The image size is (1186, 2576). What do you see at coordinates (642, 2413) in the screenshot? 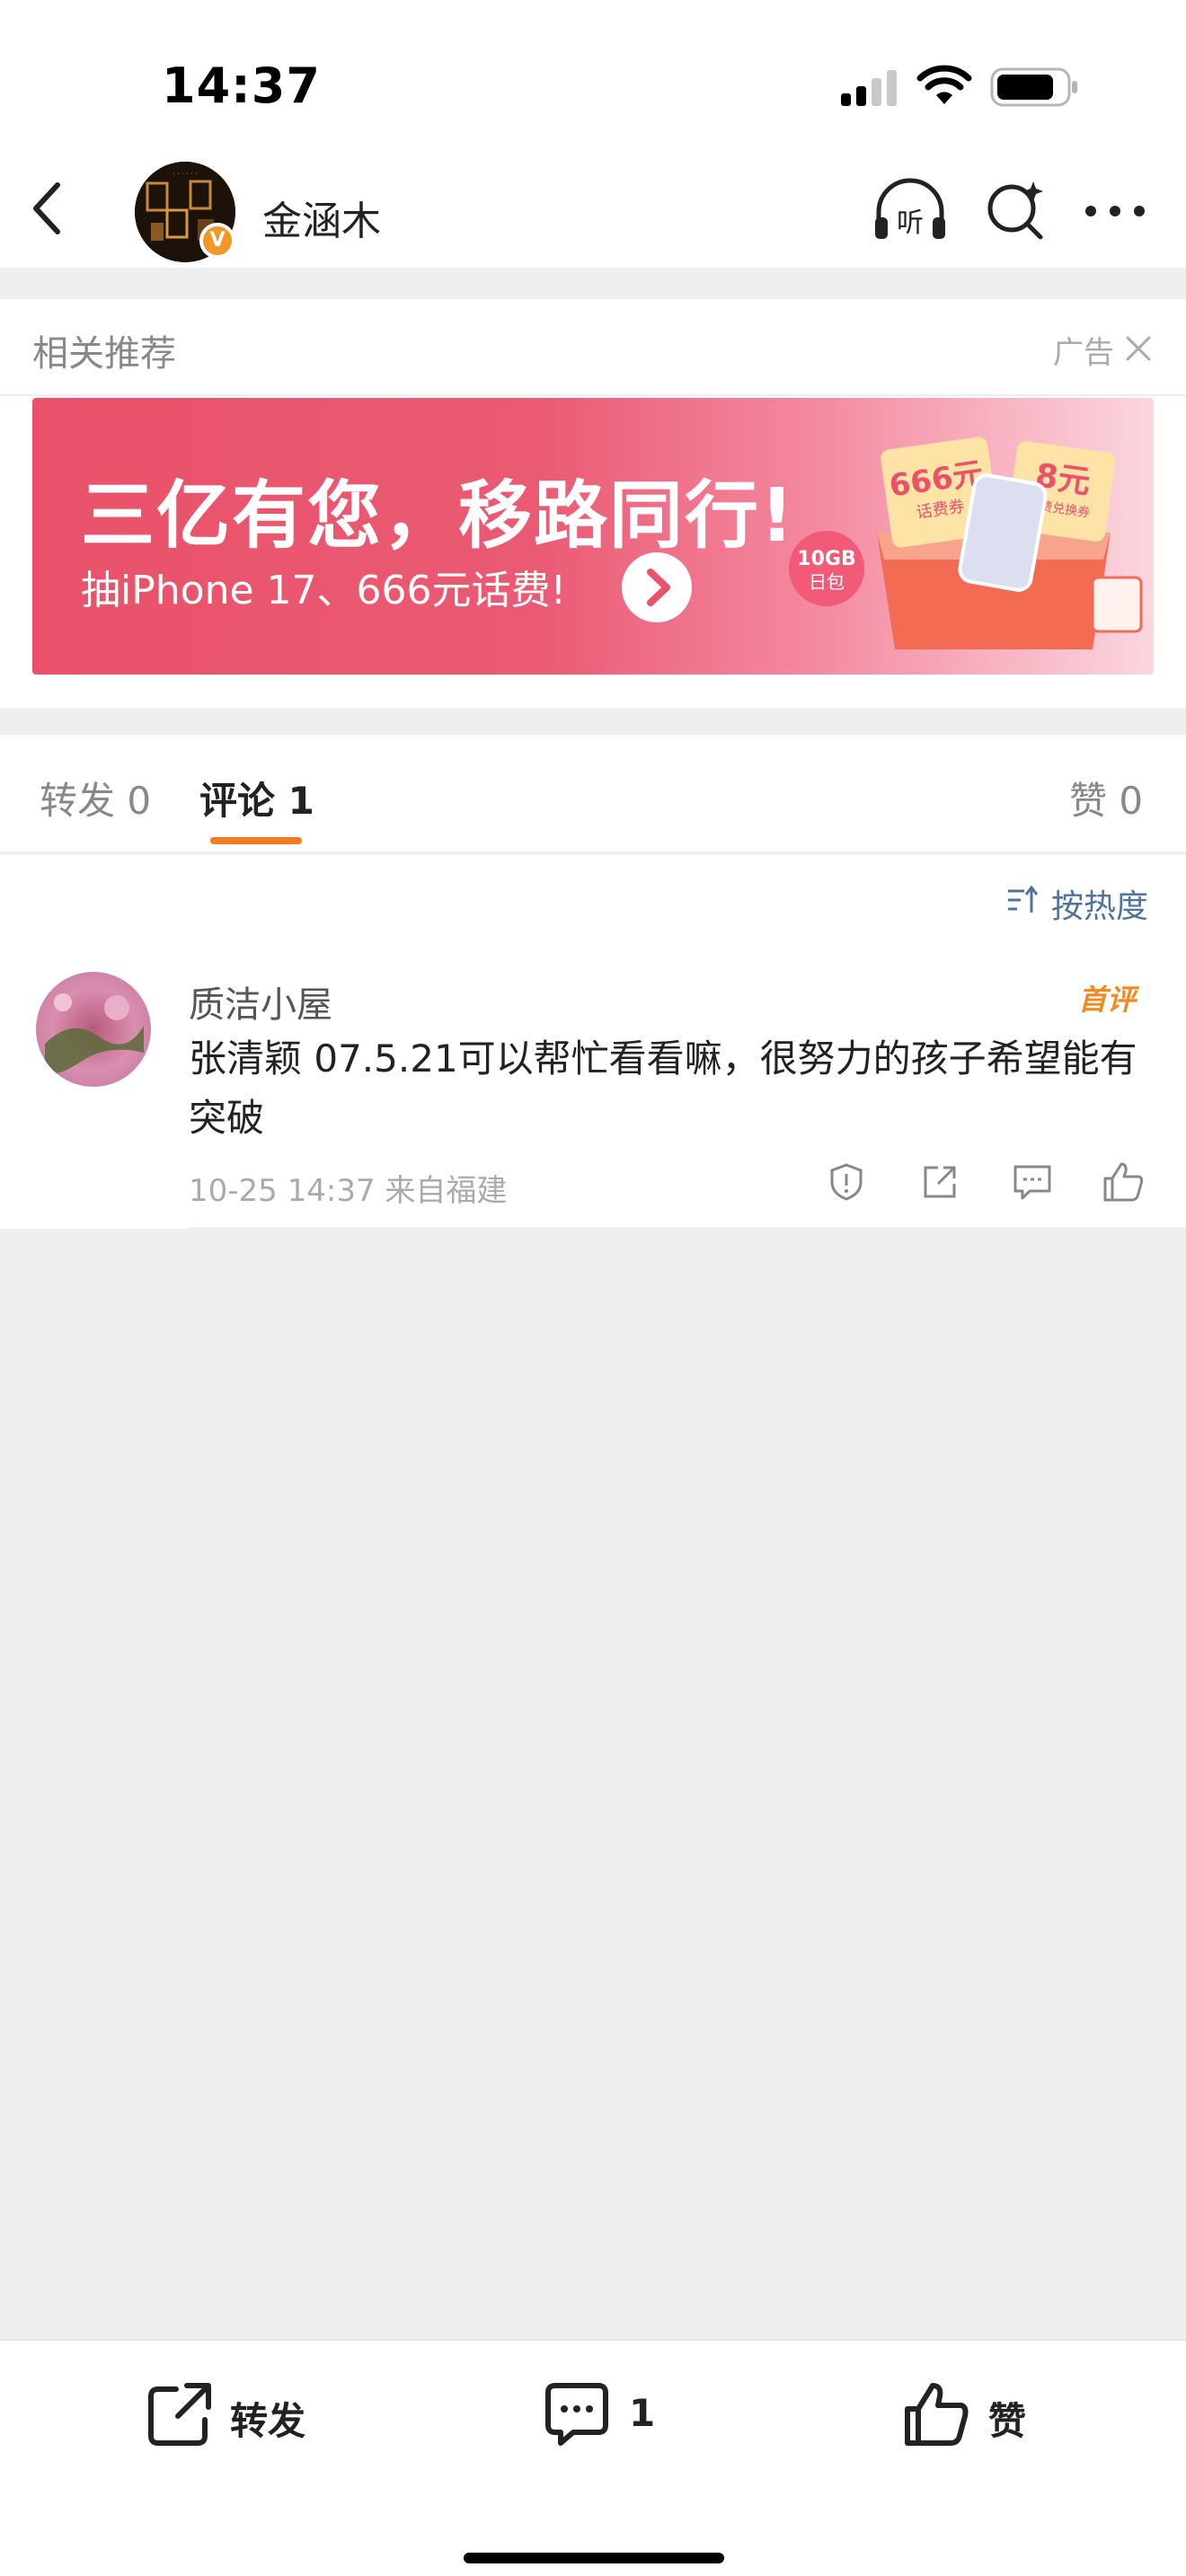
I see `comment-count: 1` at bounding box center [642, 2413].